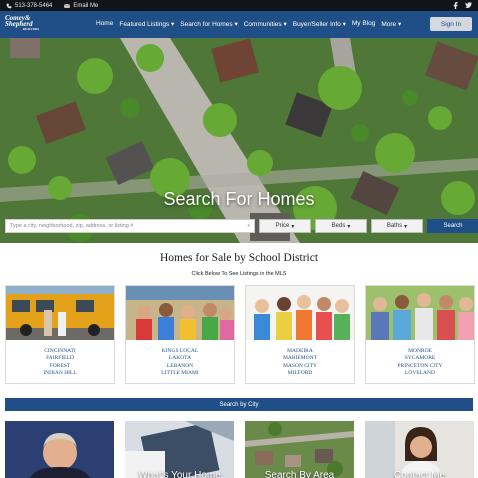  Describe the element at coordinates (239, 5) in the screenshot. I see `top-bar: 513-378-5464 Email Me` at that location.